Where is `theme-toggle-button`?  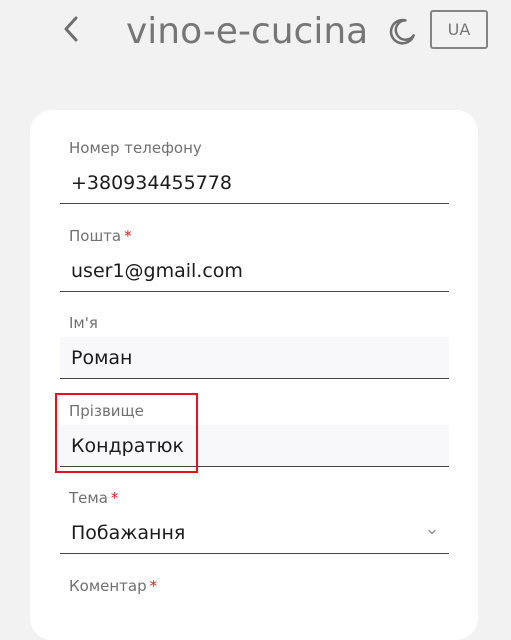
theme-toggle-button is located at coordinates (402, 31).